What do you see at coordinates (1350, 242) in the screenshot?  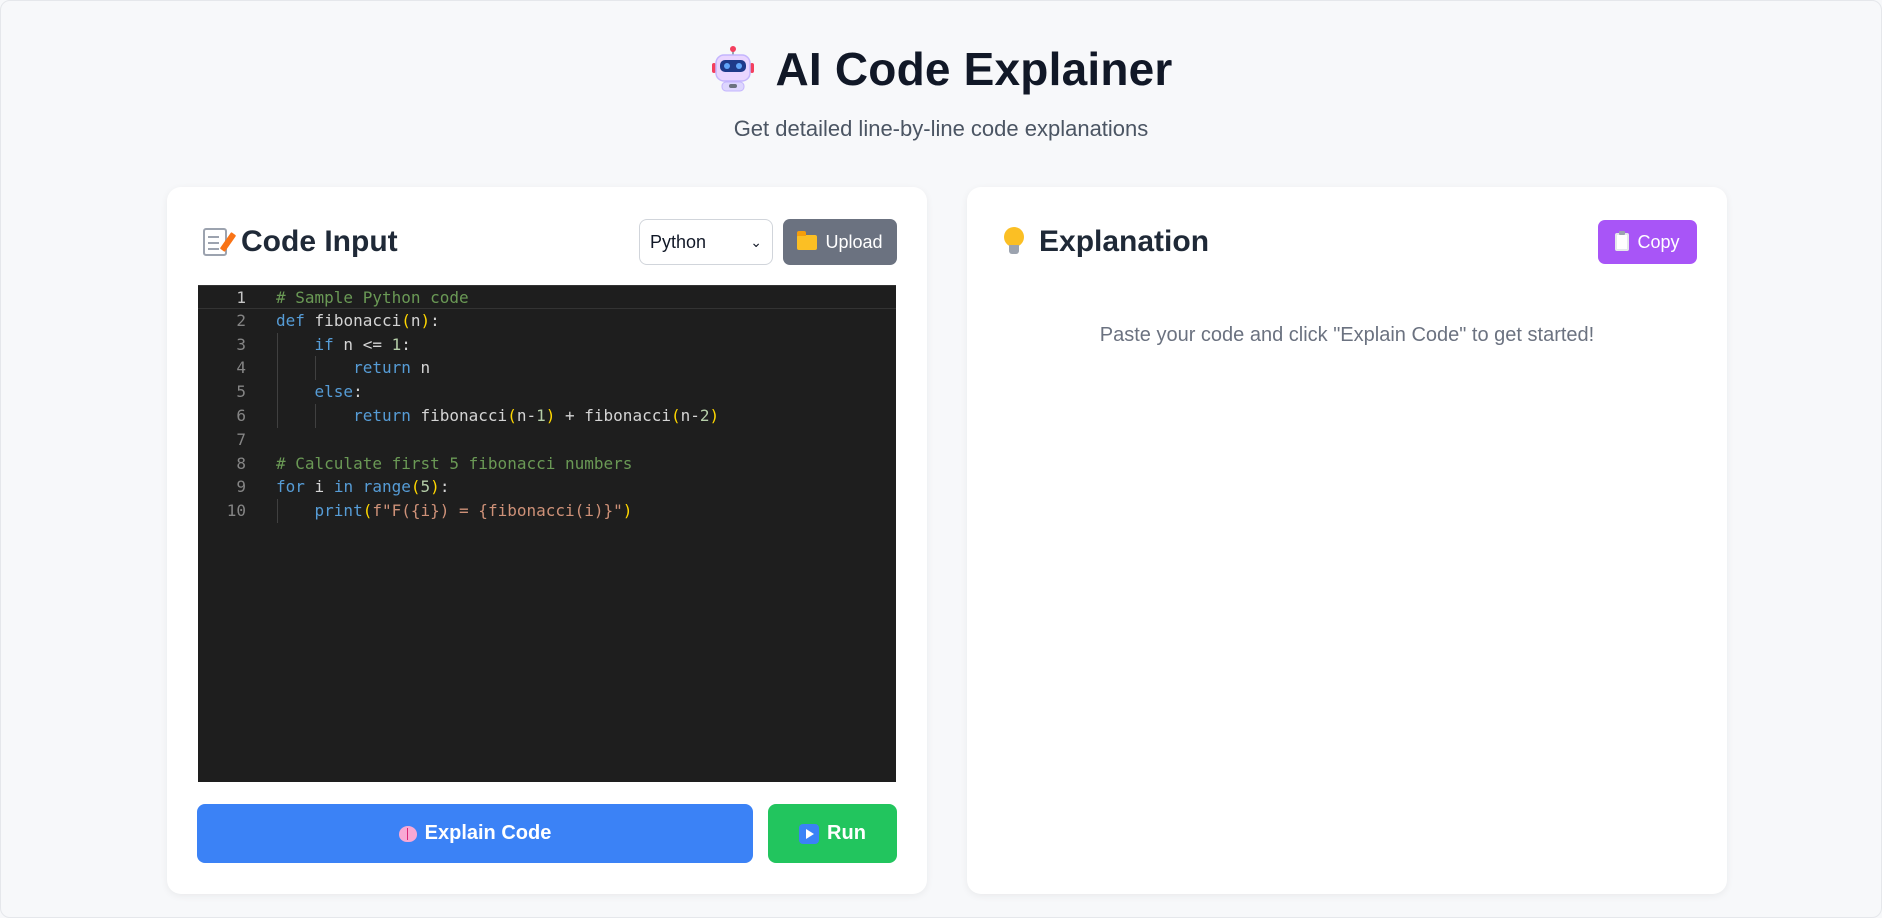 I see `explanation-header: Explanation Copy` at bounding box center [1350, 242].